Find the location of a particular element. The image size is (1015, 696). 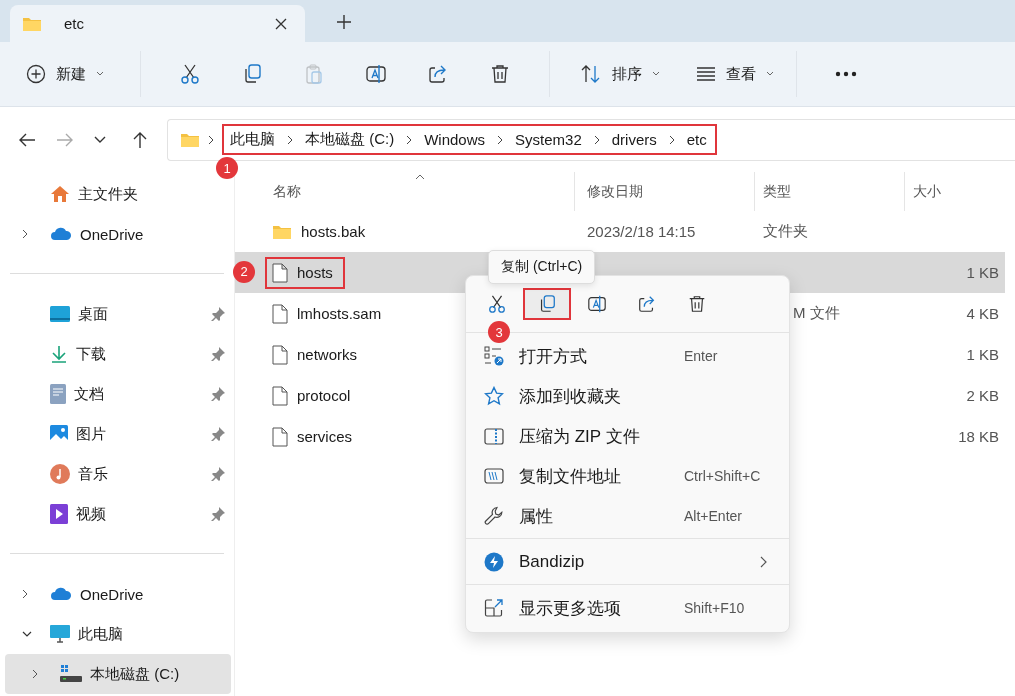

plus-icon is located at coordinates (36, 74).